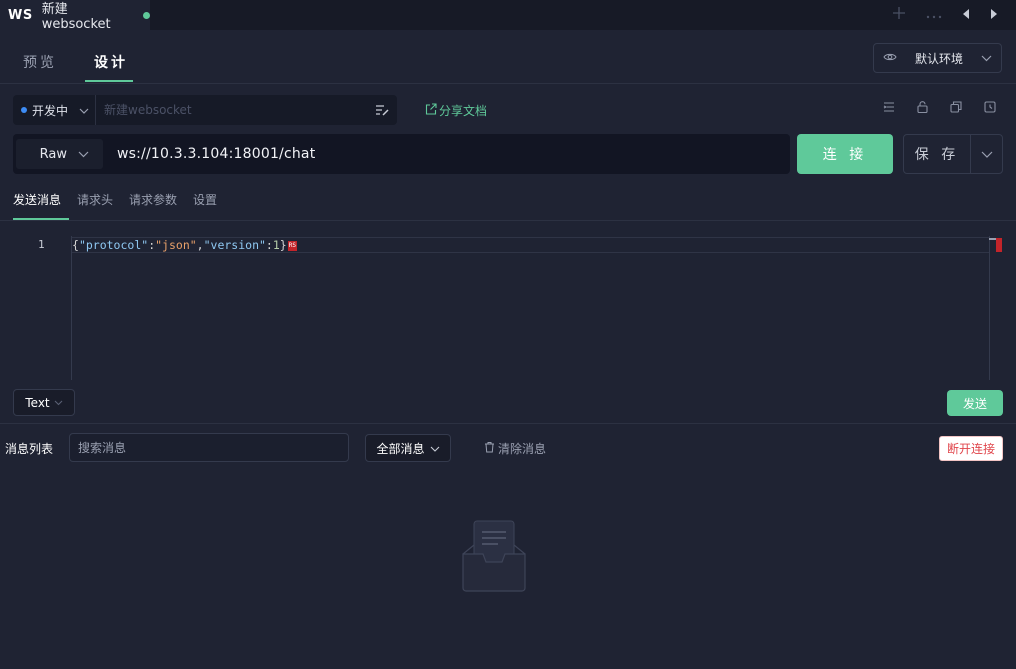 This screenshot has width=1016, height=669. Describe the element at coordinates (939, 108) in the screenshot. I see `api-toolbar` at that location.